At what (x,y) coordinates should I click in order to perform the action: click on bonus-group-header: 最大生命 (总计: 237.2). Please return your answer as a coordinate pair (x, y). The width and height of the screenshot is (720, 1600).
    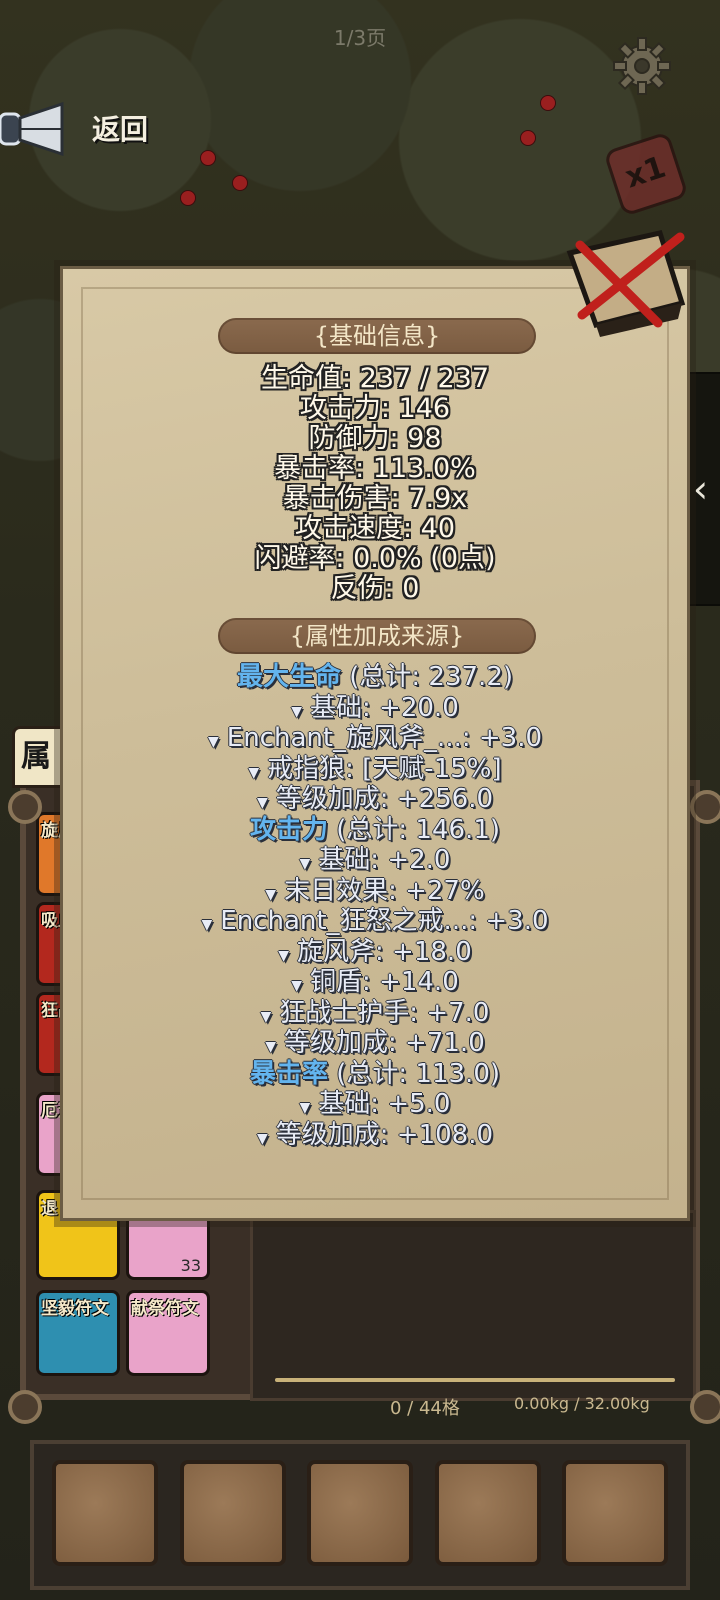
    Looking at the image, I should click on (375, 677).